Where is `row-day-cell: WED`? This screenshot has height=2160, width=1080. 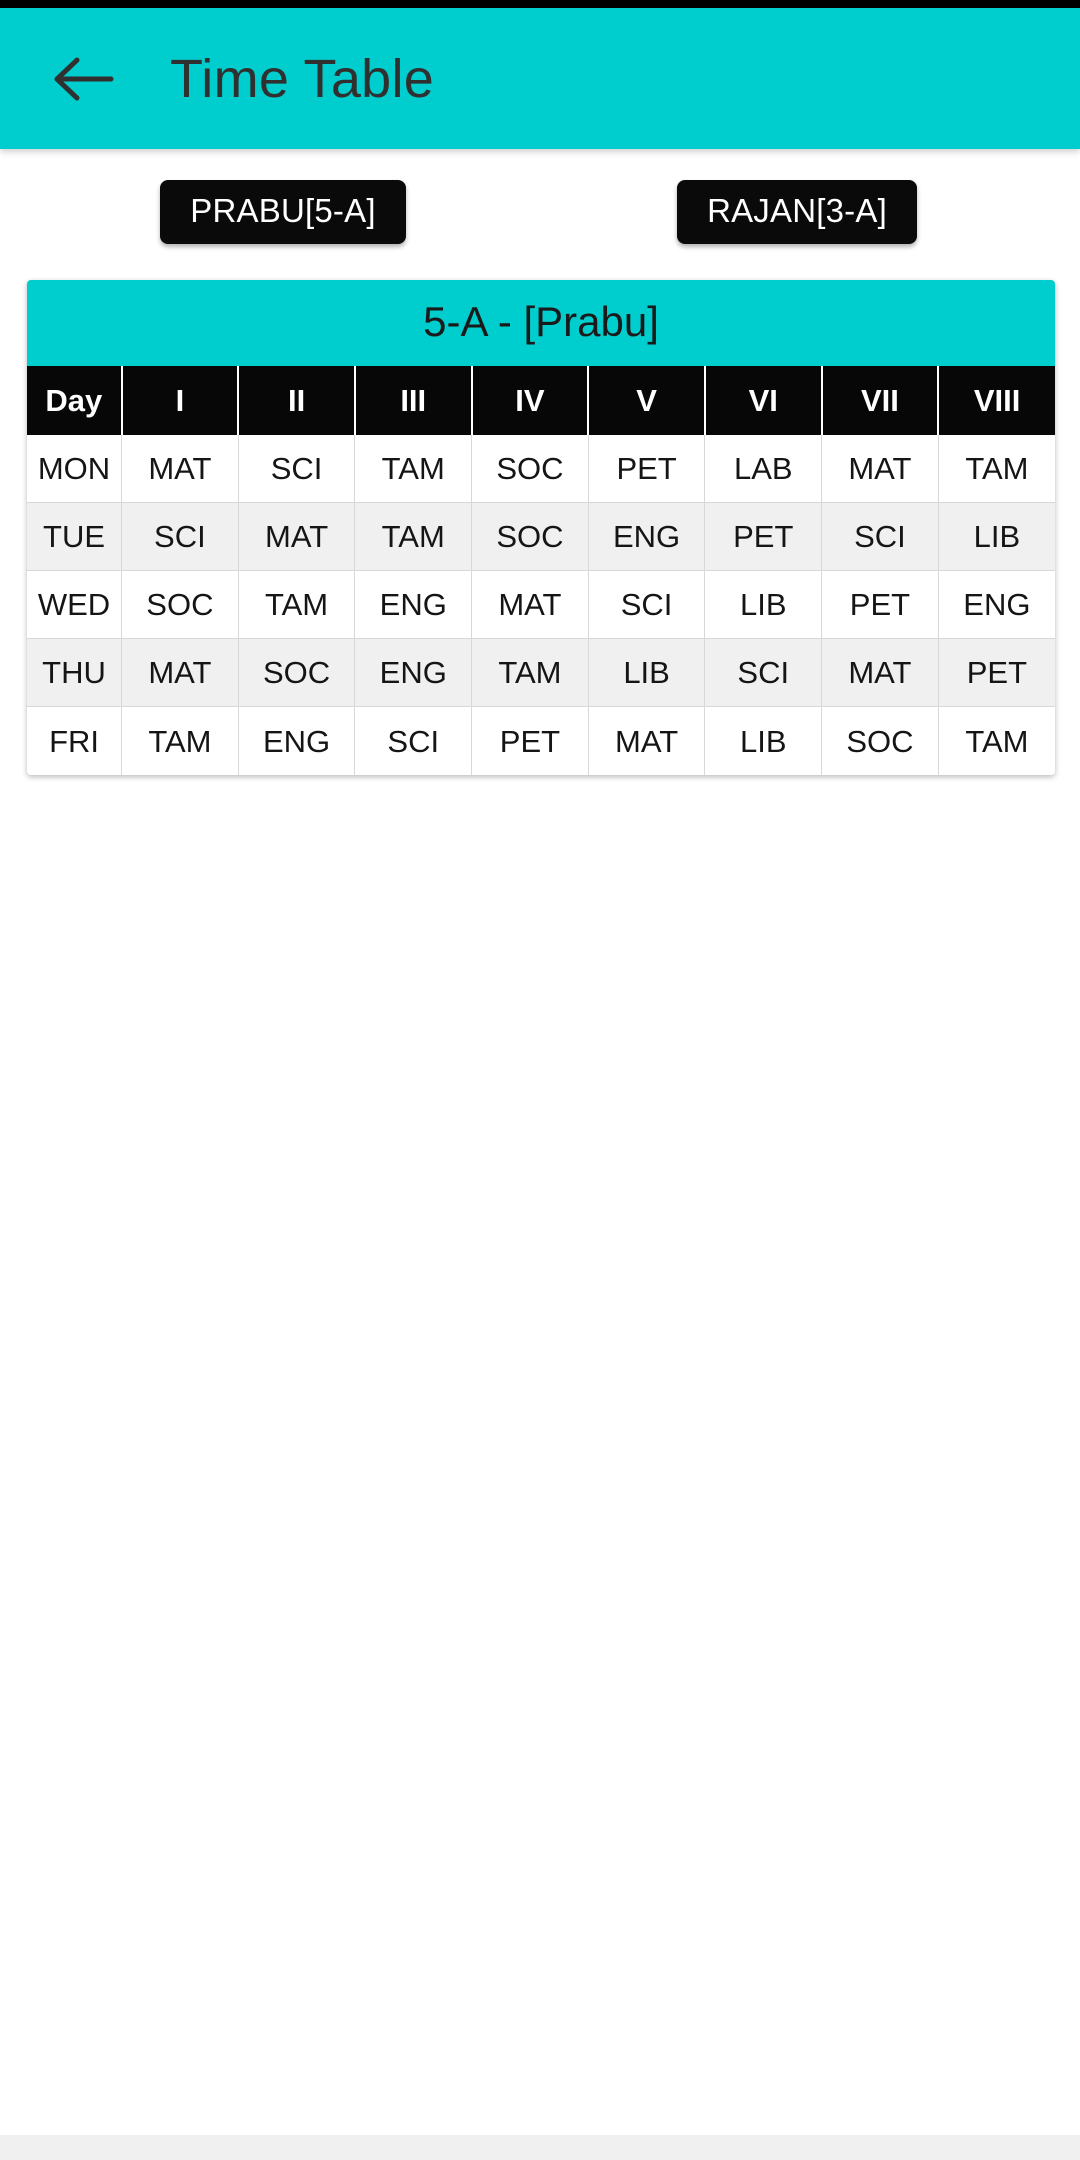 row-day-cell: WED is located at coordinates (75, 605).